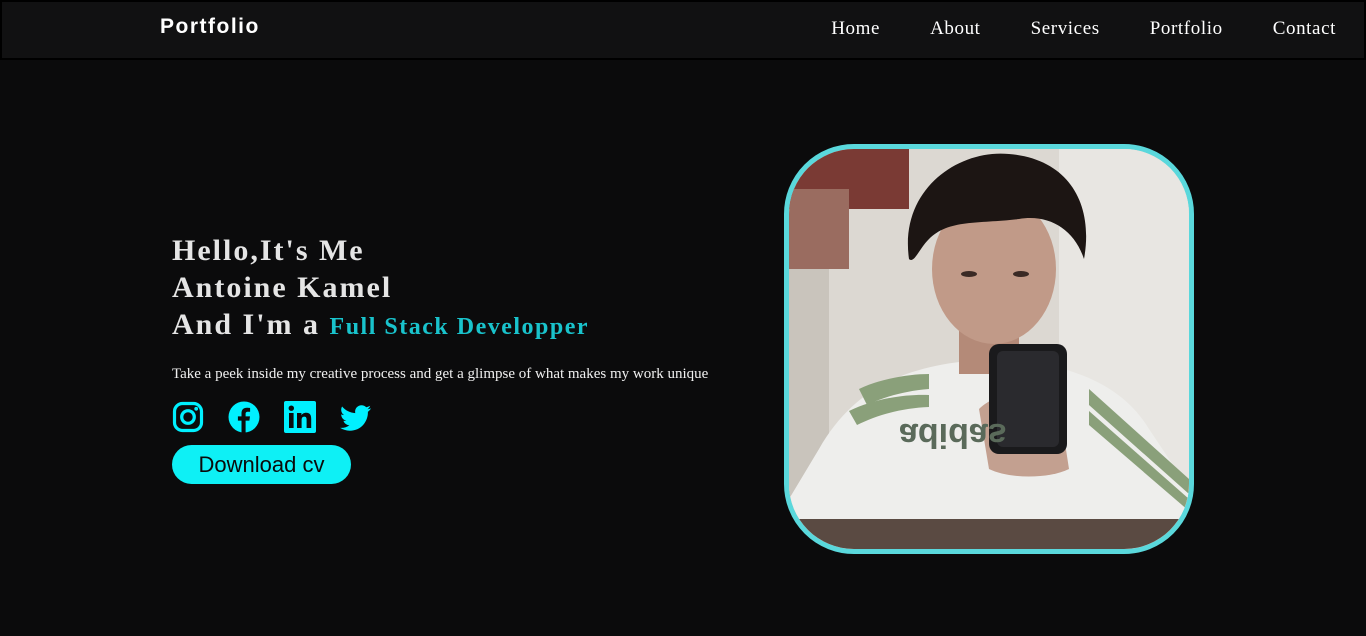 The height and width of the screenshot is (636, 1366). What do you see at coordinates (472, 417) in the screenshot?
I see `social-links` at bounding box center [472, 417].